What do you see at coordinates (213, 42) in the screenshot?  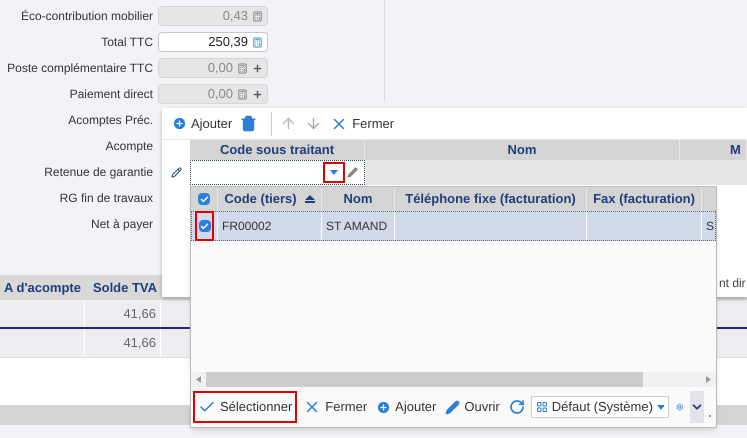 I see `number-field: 250,39` at bounding box center [213, 42].